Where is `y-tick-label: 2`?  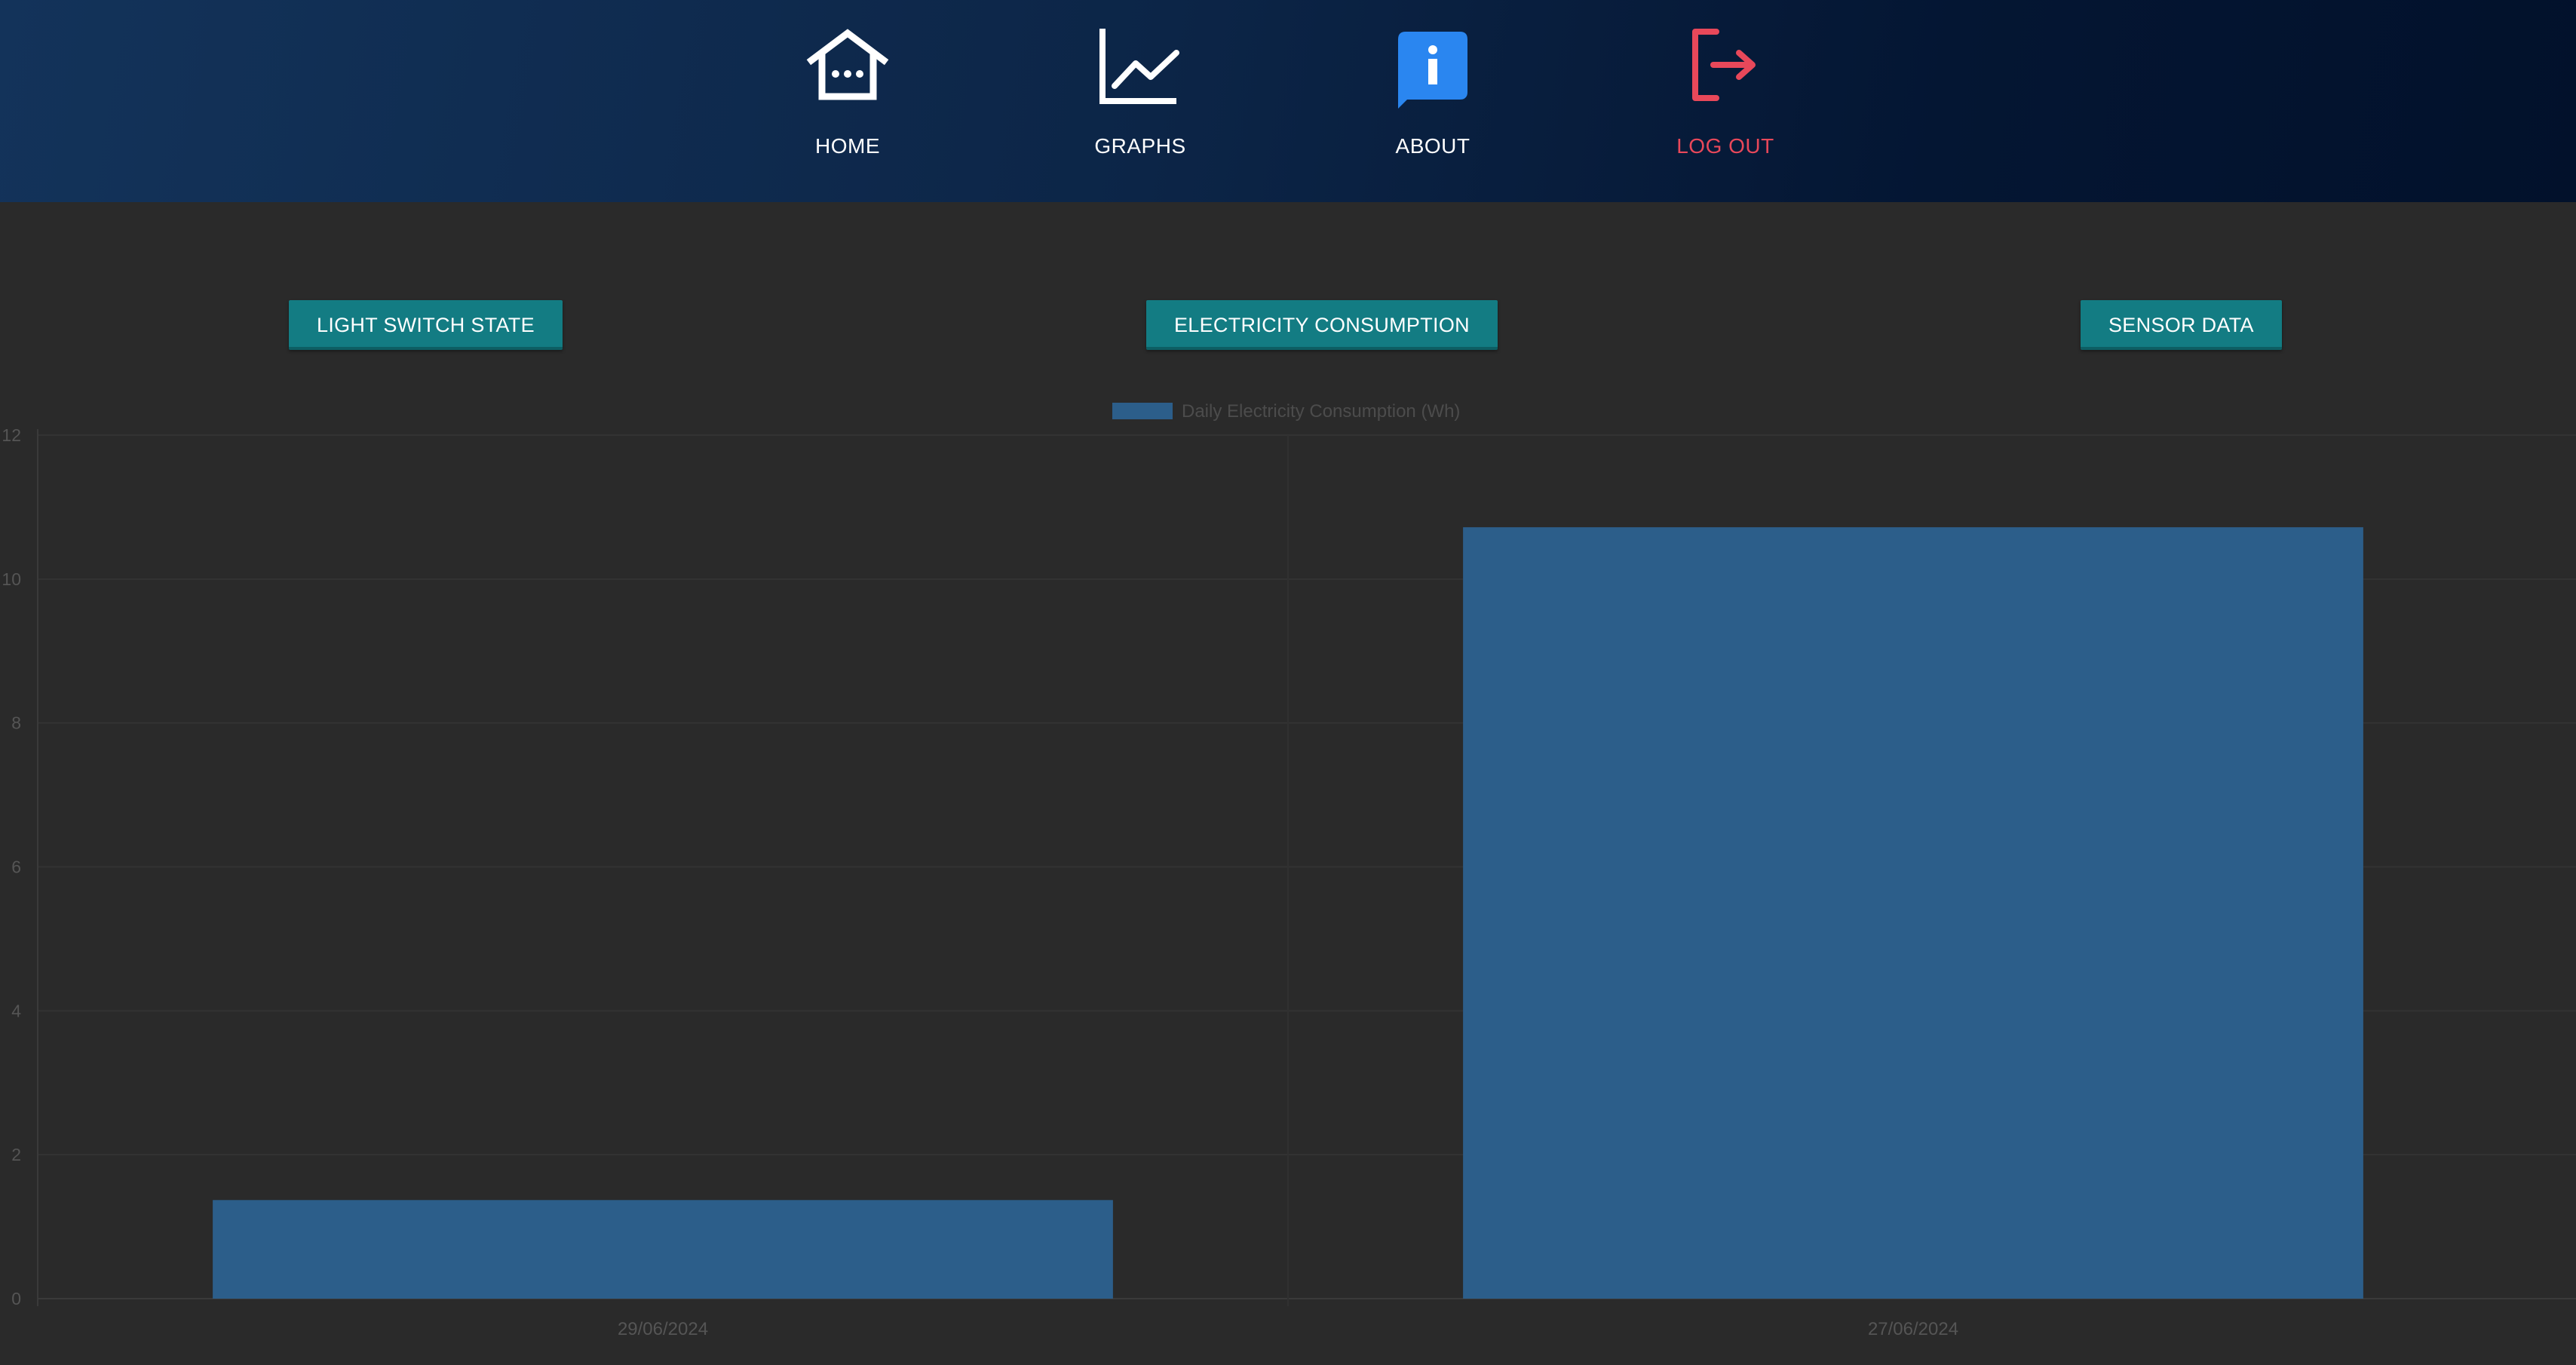
y-tick-label: 2 is located at coordinates (16, 1154).